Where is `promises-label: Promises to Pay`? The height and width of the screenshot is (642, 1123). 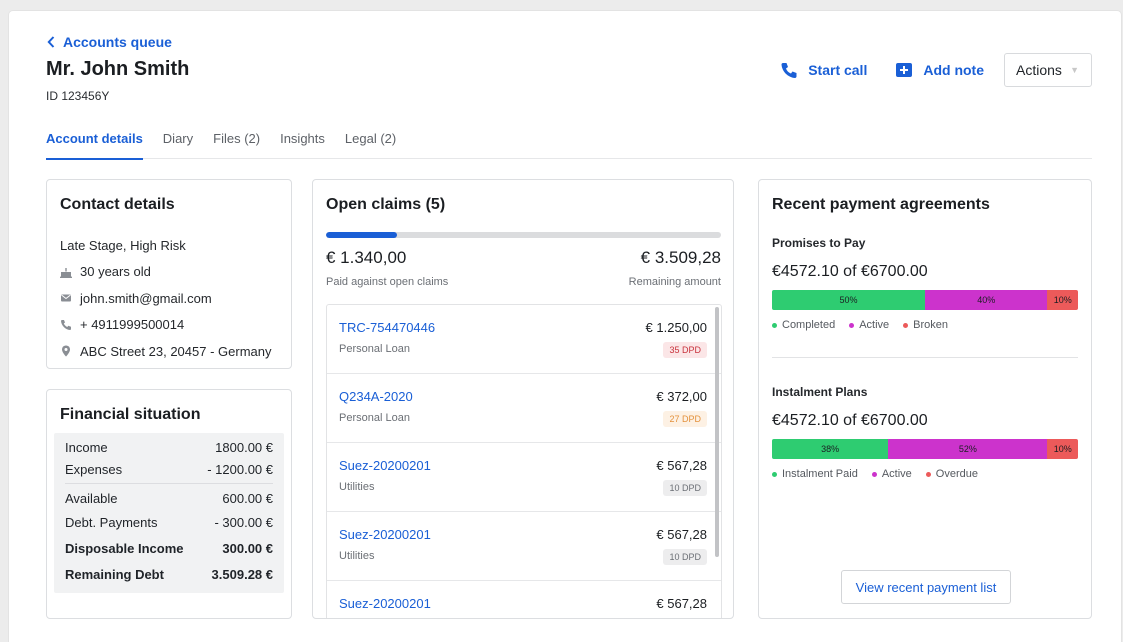 promises-label: Promises to Pay is located at coordinates (819, 243).